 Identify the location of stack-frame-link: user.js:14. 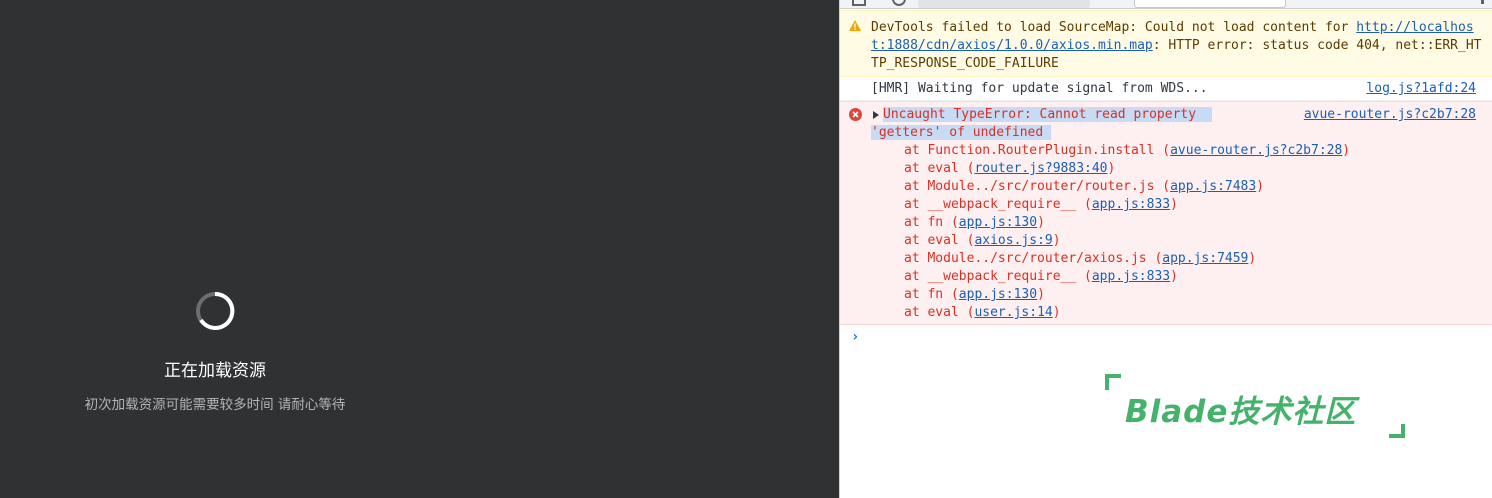
(1013, 312).